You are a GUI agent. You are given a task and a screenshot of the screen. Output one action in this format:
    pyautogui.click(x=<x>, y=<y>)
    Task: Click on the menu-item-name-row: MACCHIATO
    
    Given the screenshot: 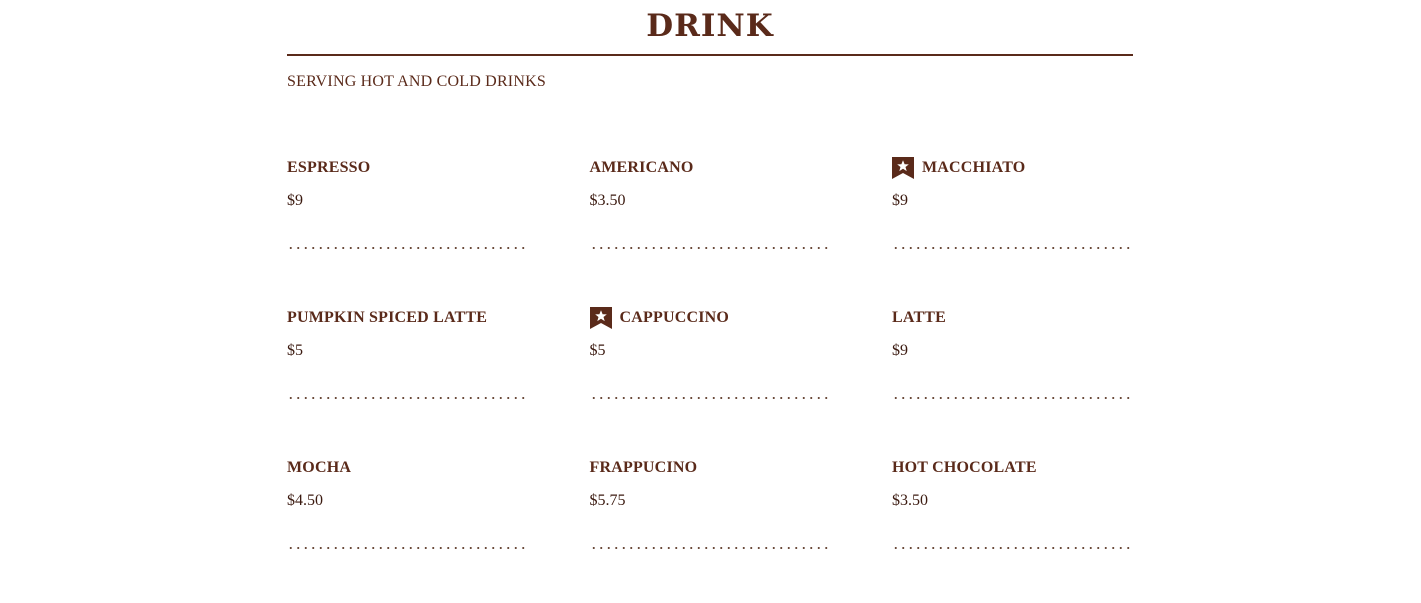 What is the action you would take?
    pyautogui.click(x=1012, y=168)
    